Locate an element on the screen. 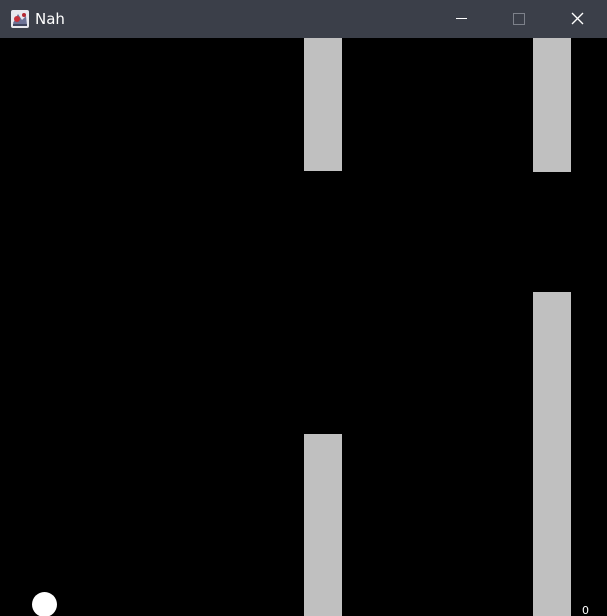 Image resolution: width=607 pixels, height=616 pixels. maximize-button is located at coordinates (519, 19).